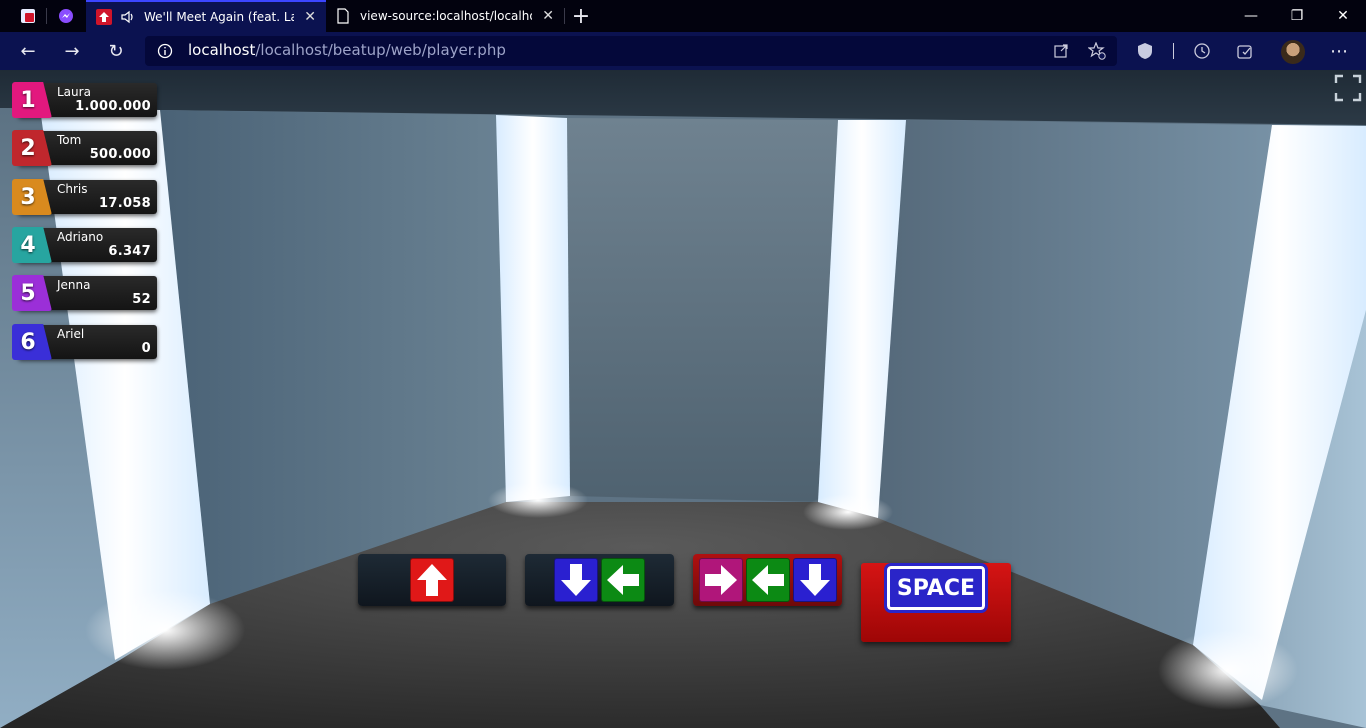 This screenshot has width=1366, height=728. I want to click on speaker-icon, so click(128, 17).